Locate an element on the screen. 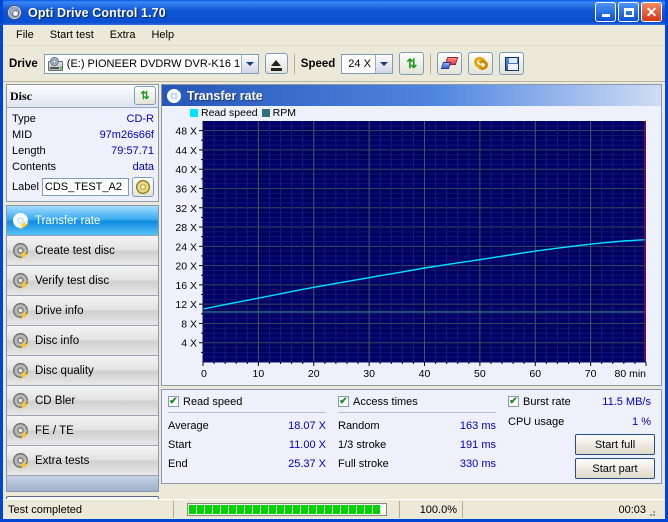  burst-rate-checkbox: ✔ is located at coordinates (513, 401).